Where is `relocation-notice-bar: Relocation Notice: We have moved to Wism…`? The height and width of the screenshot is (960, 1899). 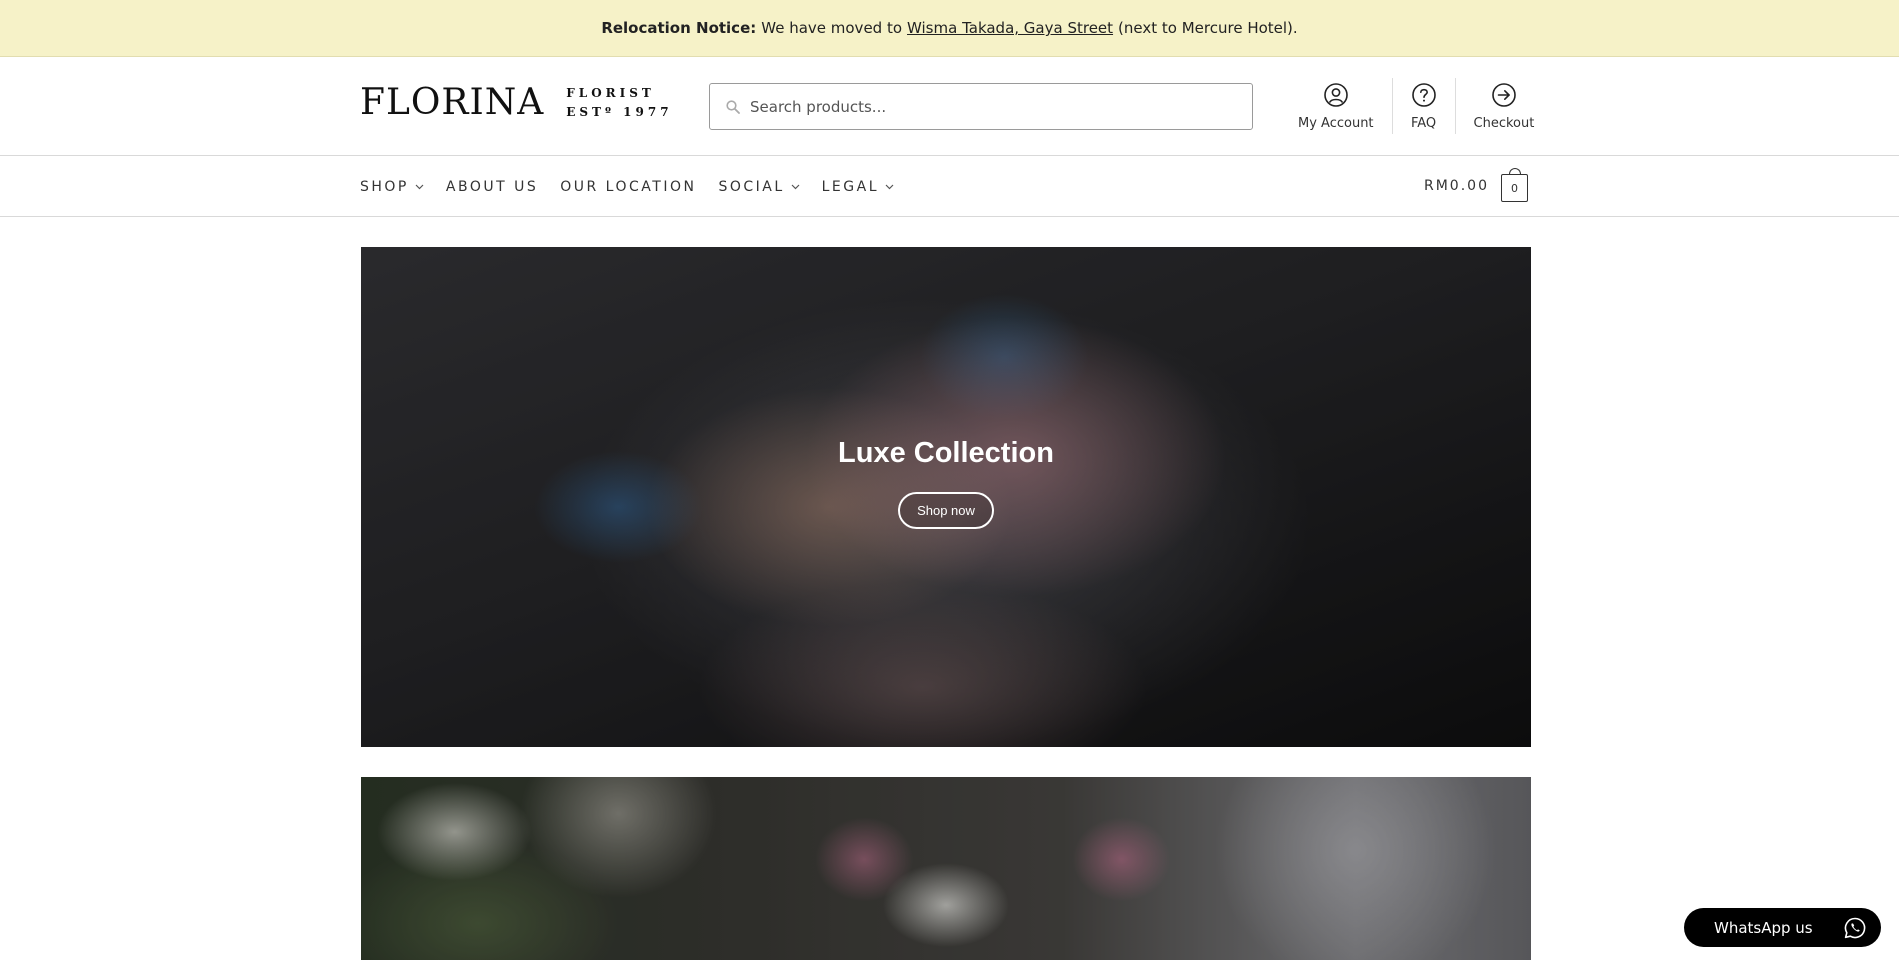
relocation-notice-bar: Relocation Notice: We have moved to Wism… is located at coordinates (949, 28).